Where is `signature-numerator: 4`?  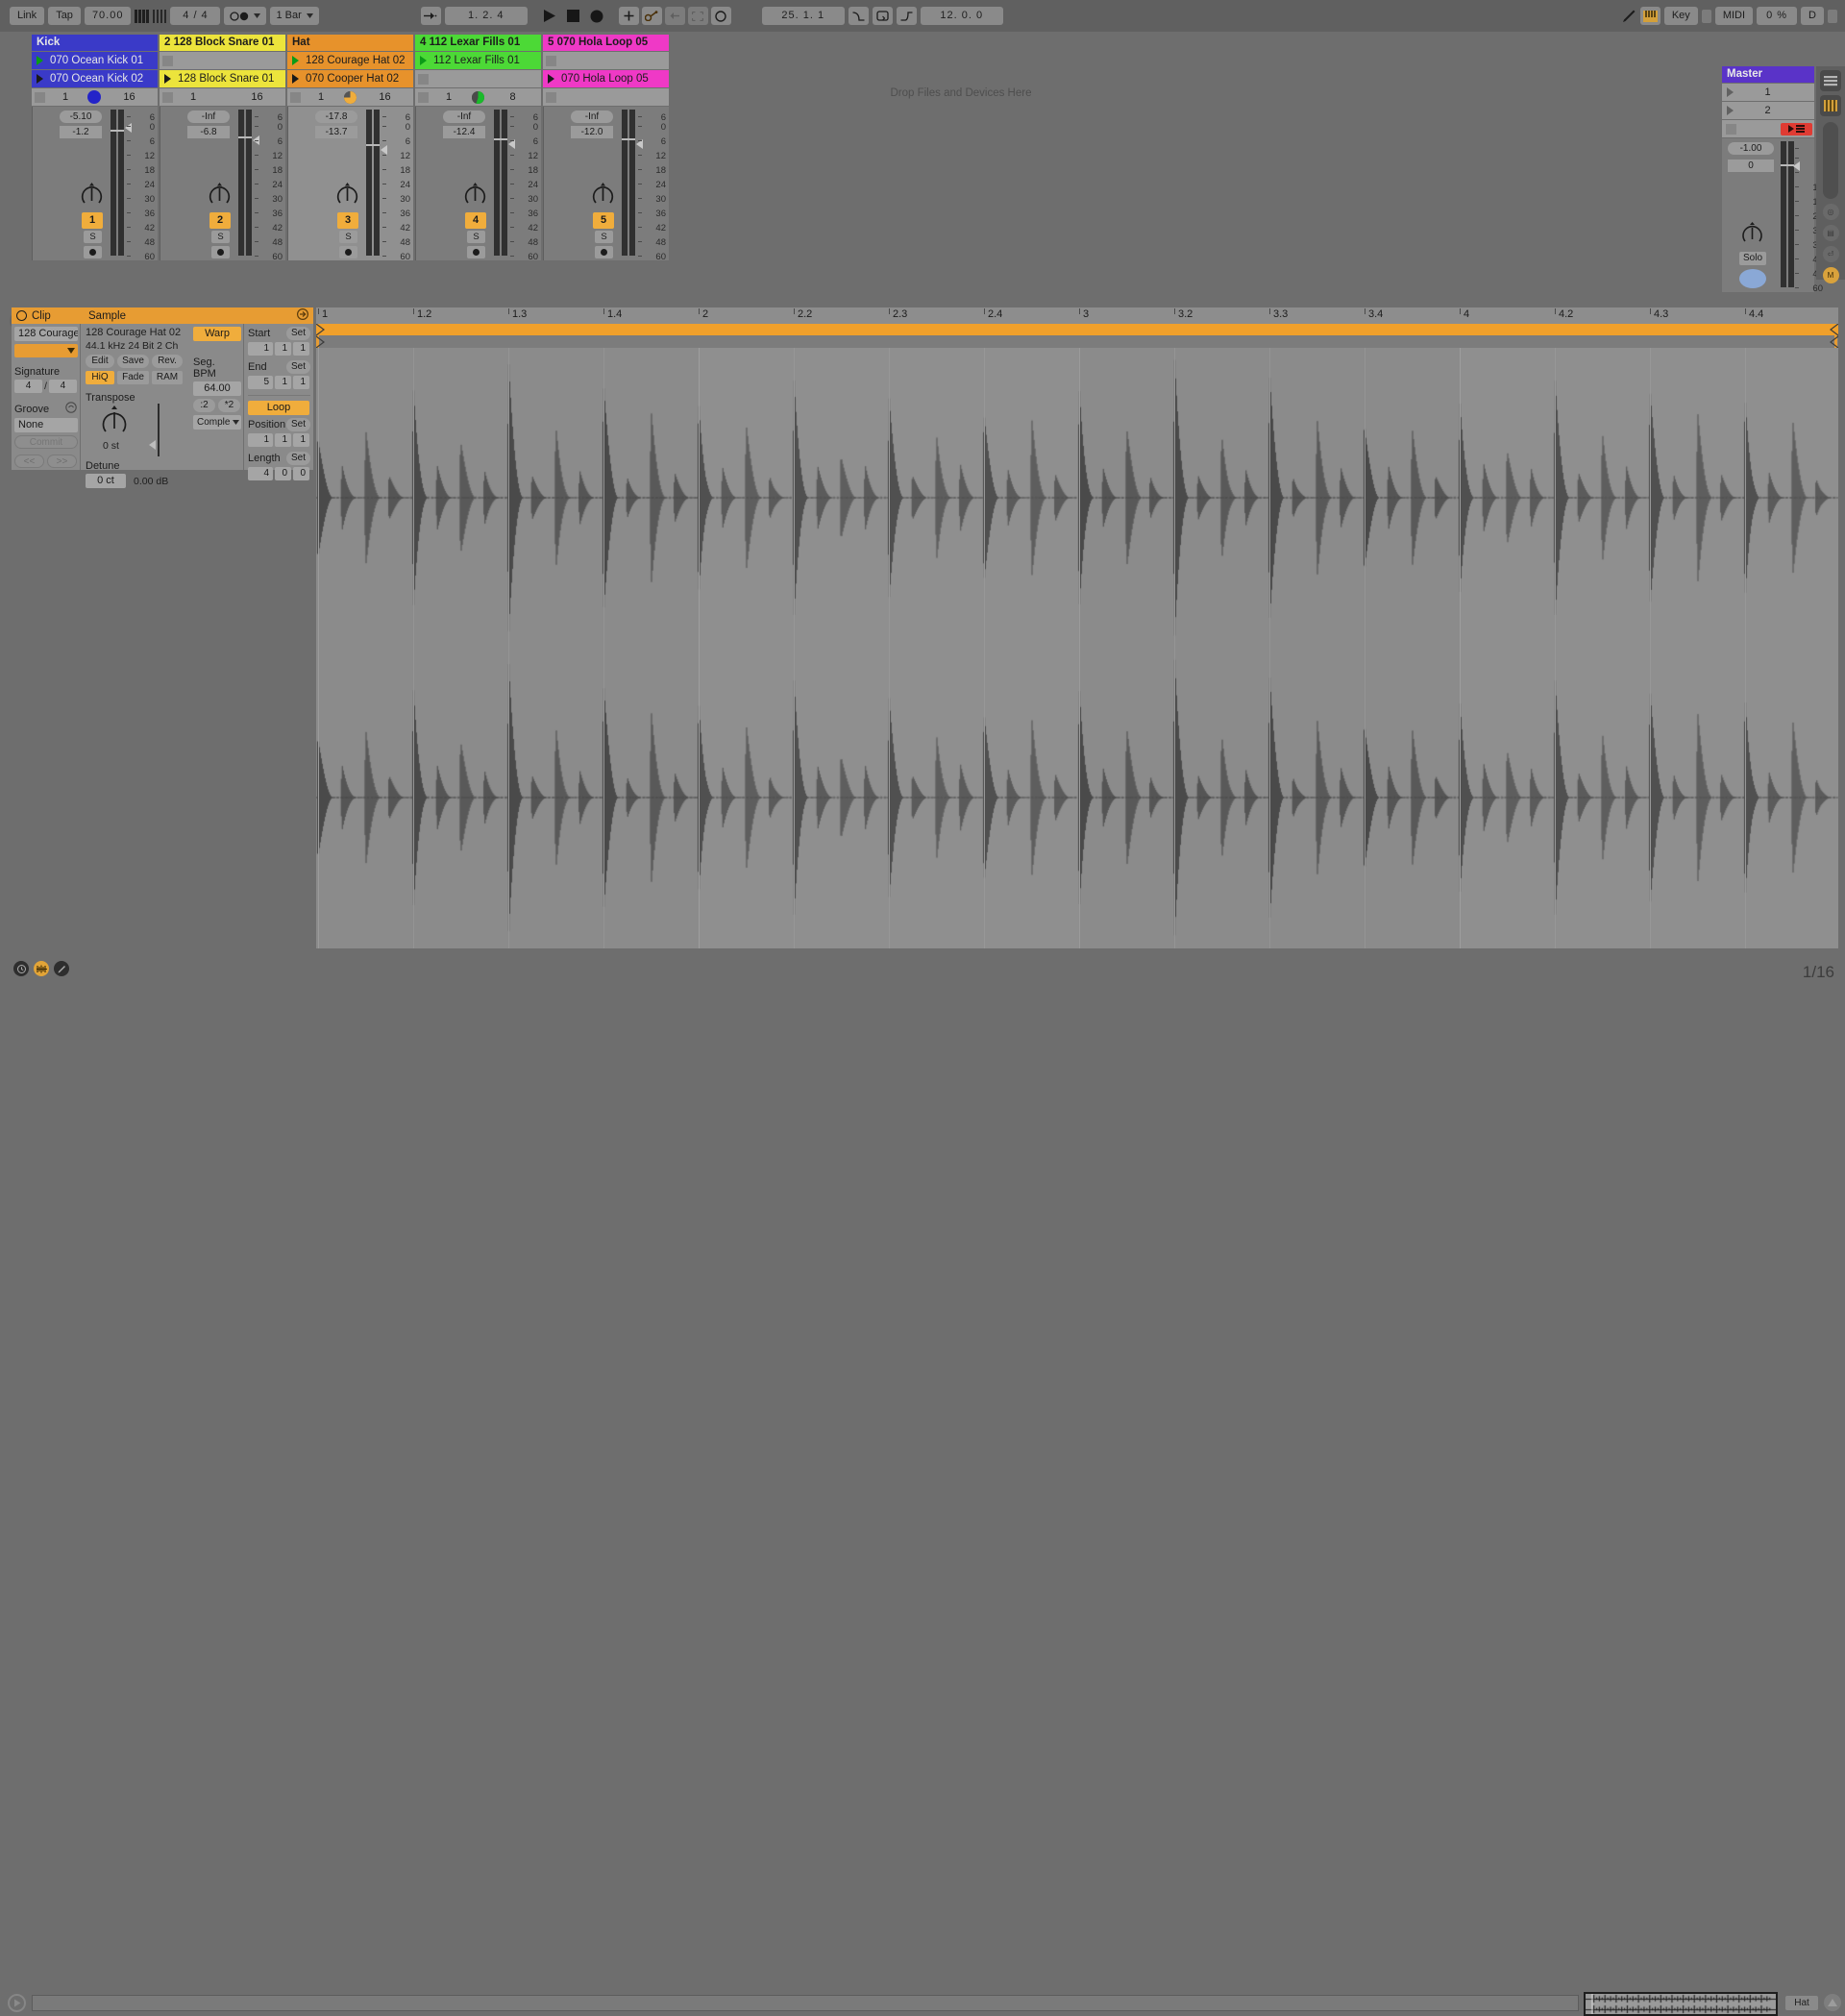 signature-numerator: 4 is located at coordinates (28, 386).